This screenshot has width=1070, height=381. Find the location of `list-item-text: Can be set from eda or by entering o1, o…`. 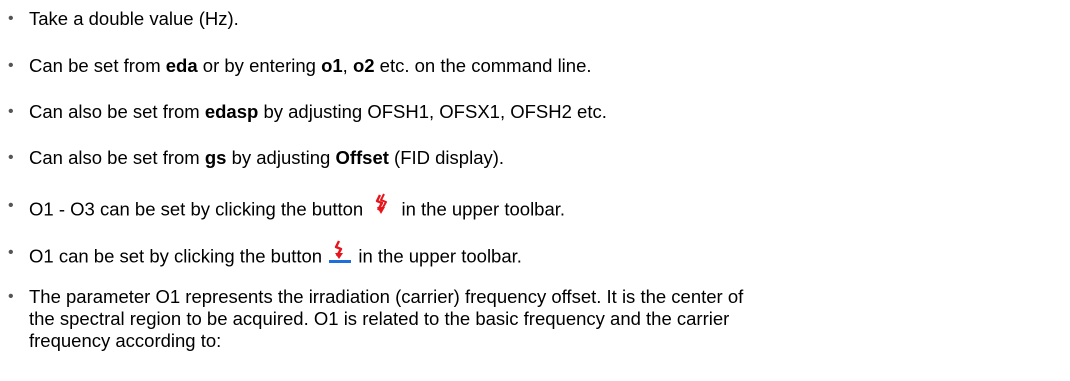

list-item-text: Can be set from eda or by entering o1, o… is located at coordinates (310, 65).